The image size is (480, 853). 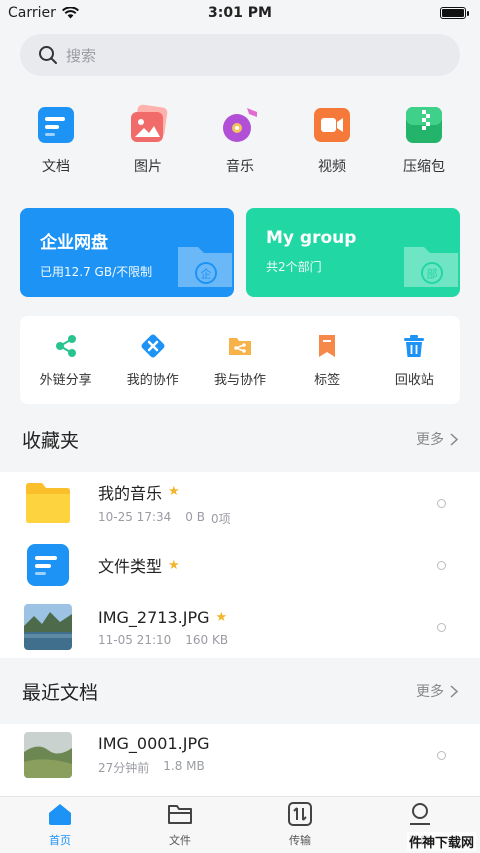 What do you see at coordinates (81, 55) in the screenshot?
I see `search-placeholder: 搜索` at bounding box center [81, 55].